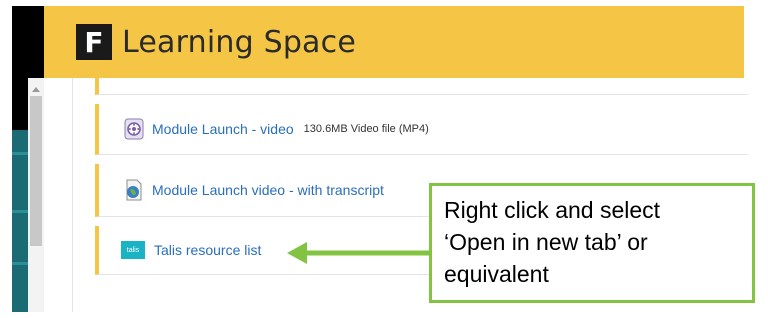  I want to click on chevron-up-icon, so click(36, 89).